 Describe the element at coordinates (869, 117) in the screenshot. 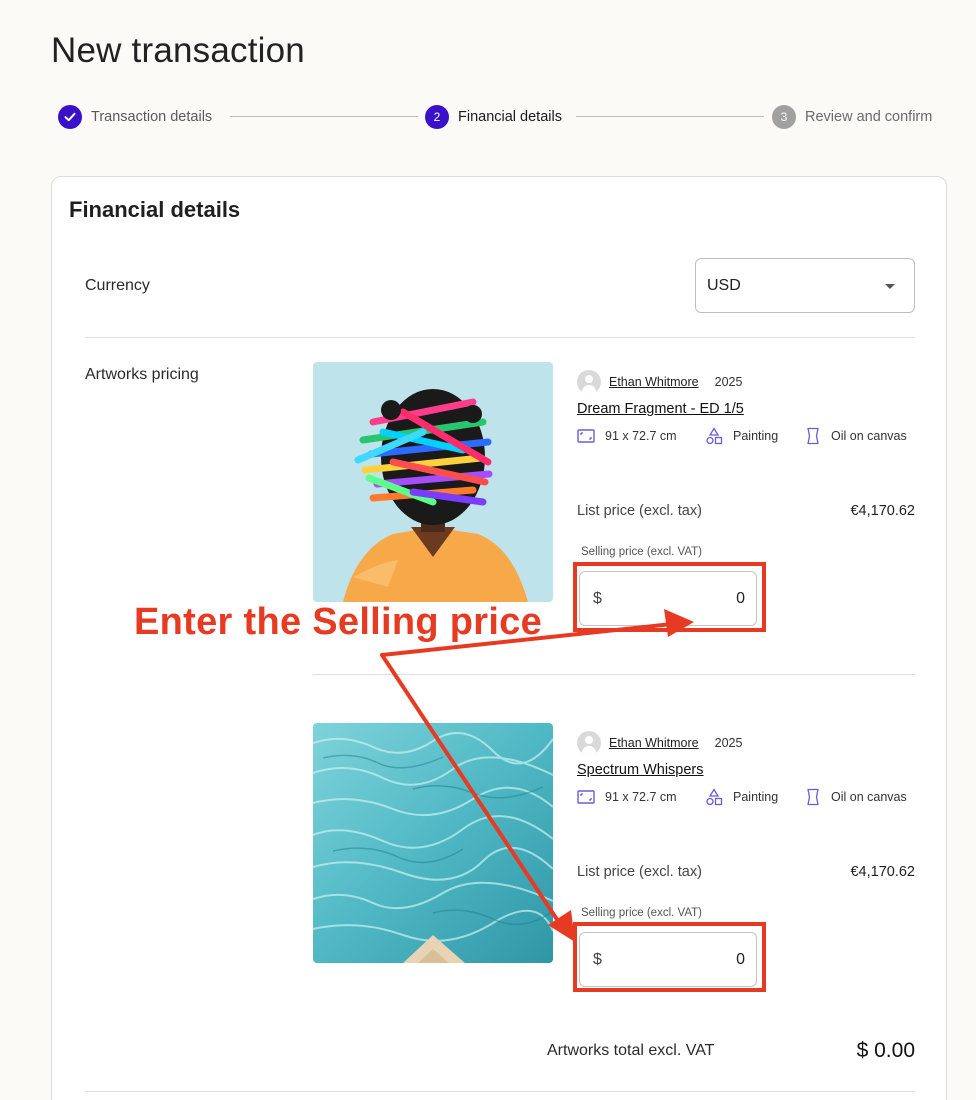

I see `step-label: Review and confirm` at that location.